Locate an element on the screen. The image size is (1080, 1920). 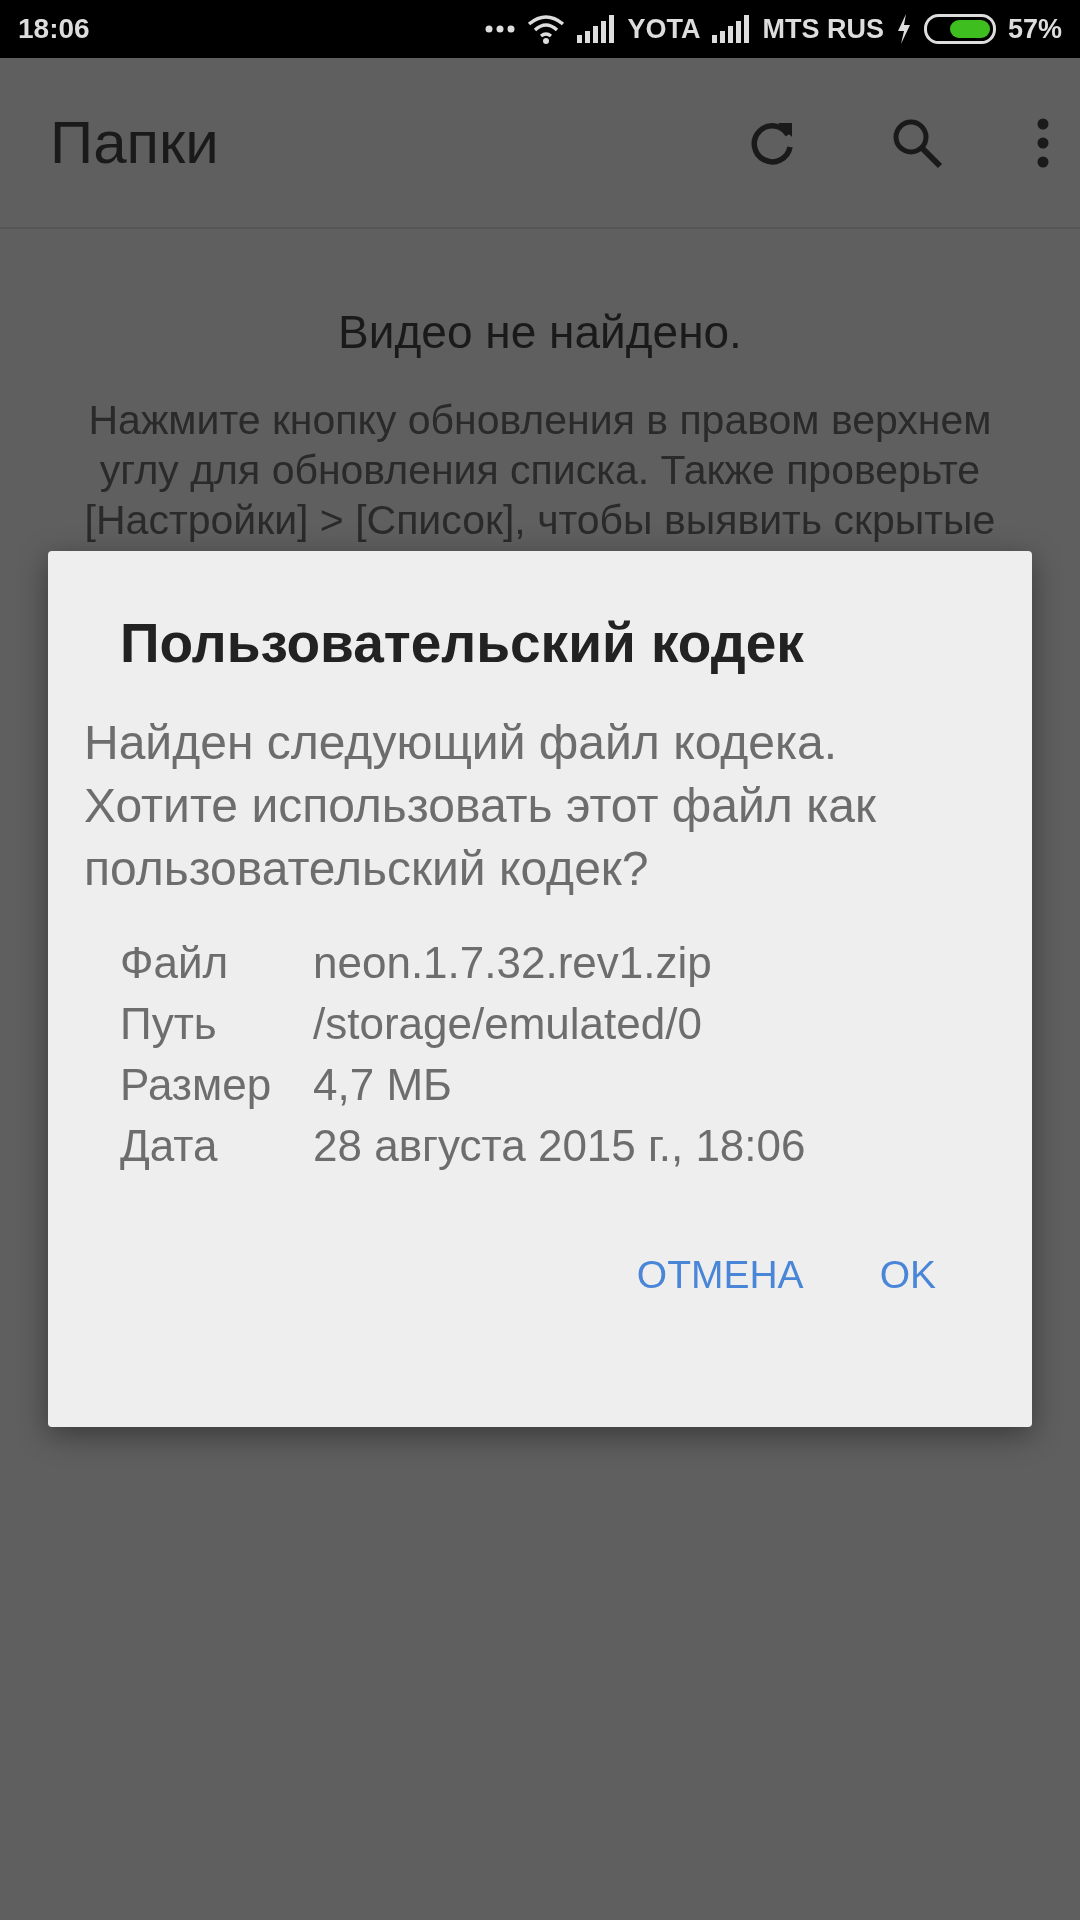
overflow-menu-icon is located at coordinates (1043, 142).